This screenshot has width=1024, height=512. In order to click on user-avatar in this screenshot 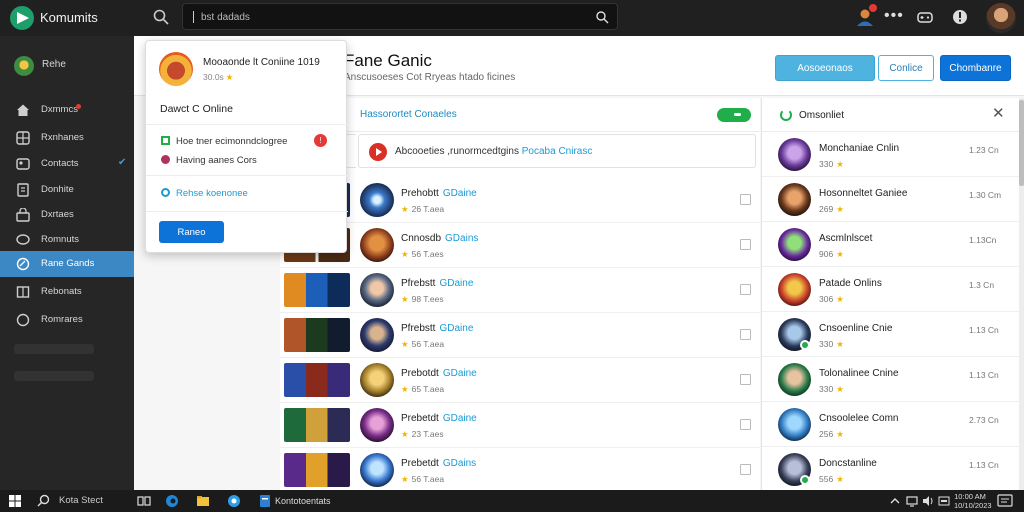, I will do `click(1001, 18)`.